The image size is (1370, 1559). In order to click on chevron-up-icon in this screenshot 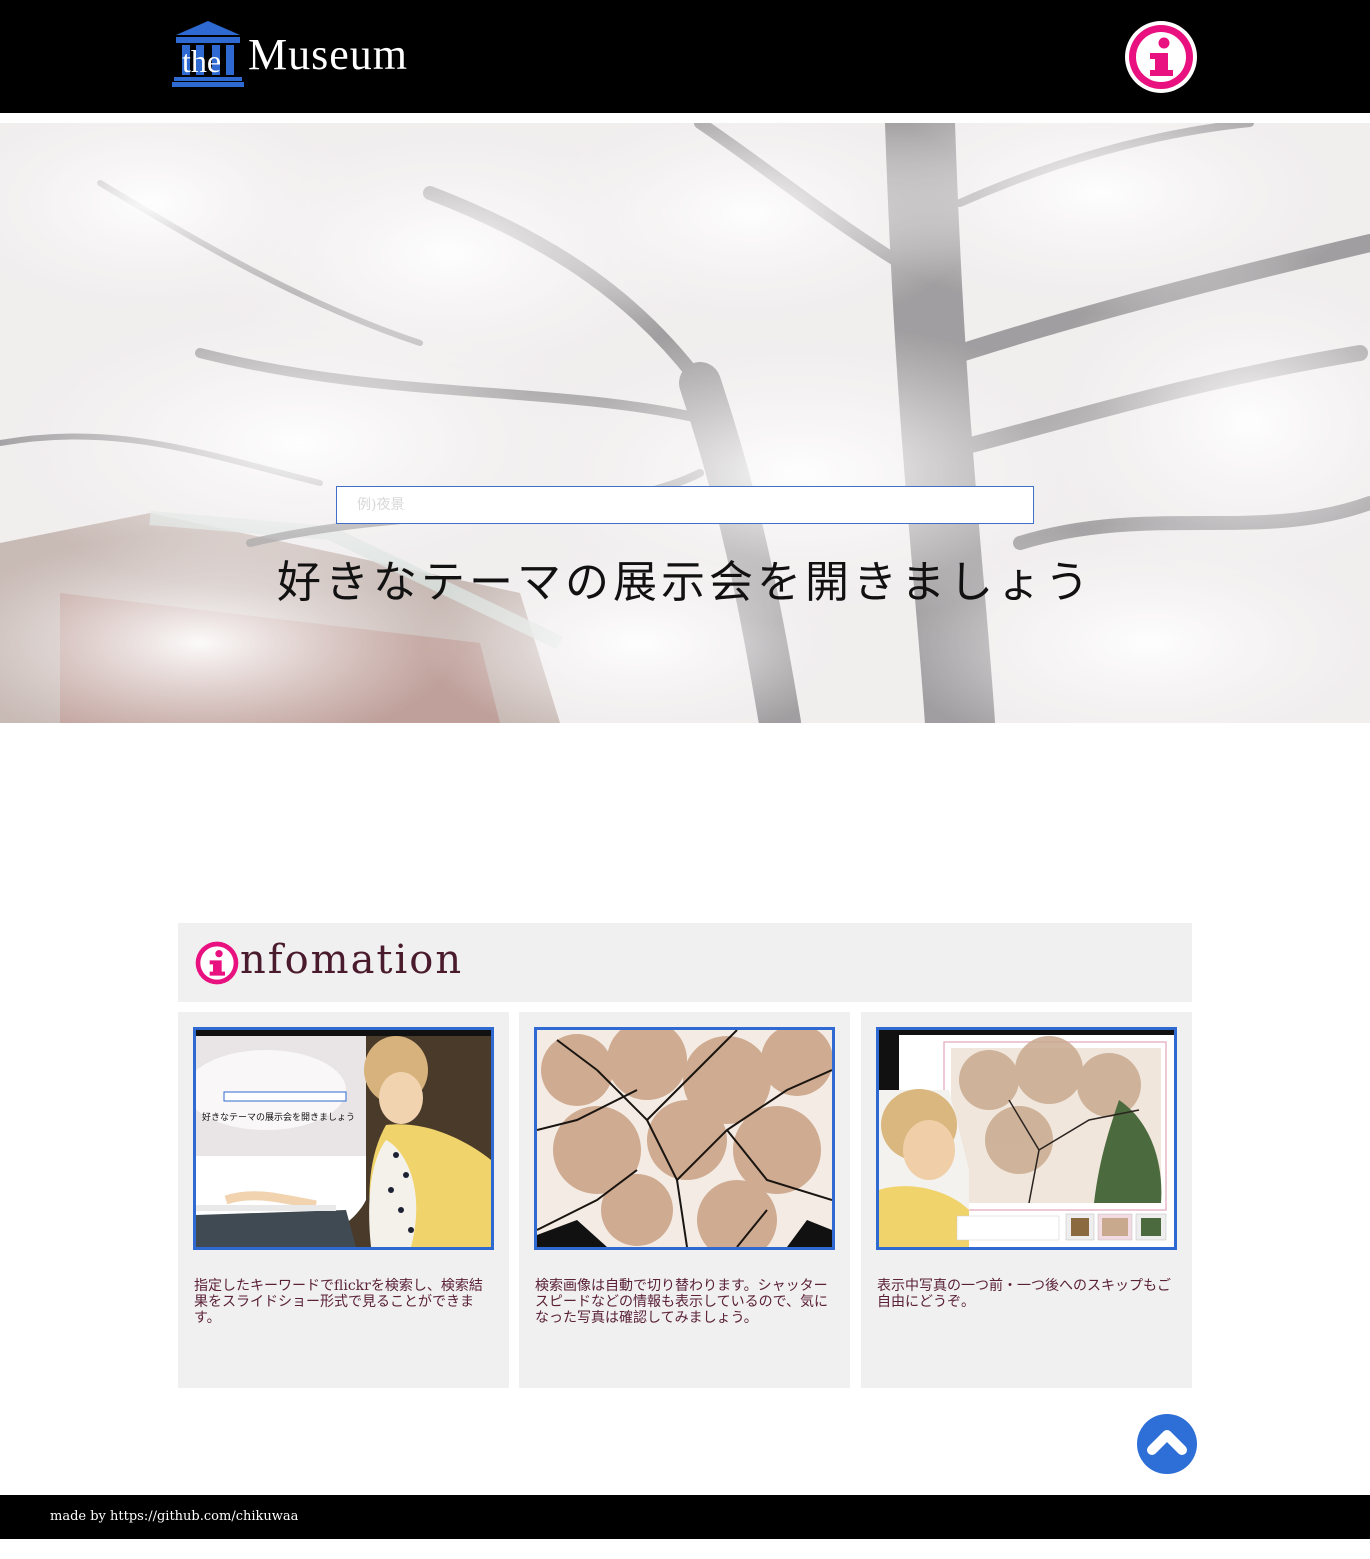, I will do `click(1167, 1442)`.